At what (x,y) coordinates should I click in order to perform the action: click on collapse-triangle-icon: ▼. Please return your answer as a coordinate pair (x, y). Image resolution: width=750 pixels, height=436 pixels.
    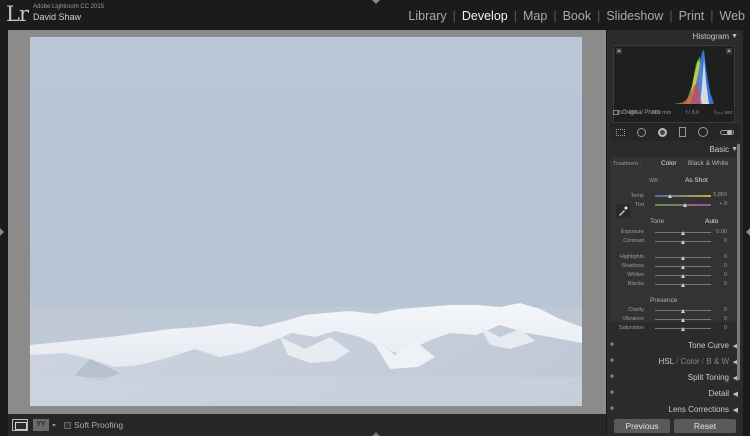
    Looking at the image, I should click on (734, 36).